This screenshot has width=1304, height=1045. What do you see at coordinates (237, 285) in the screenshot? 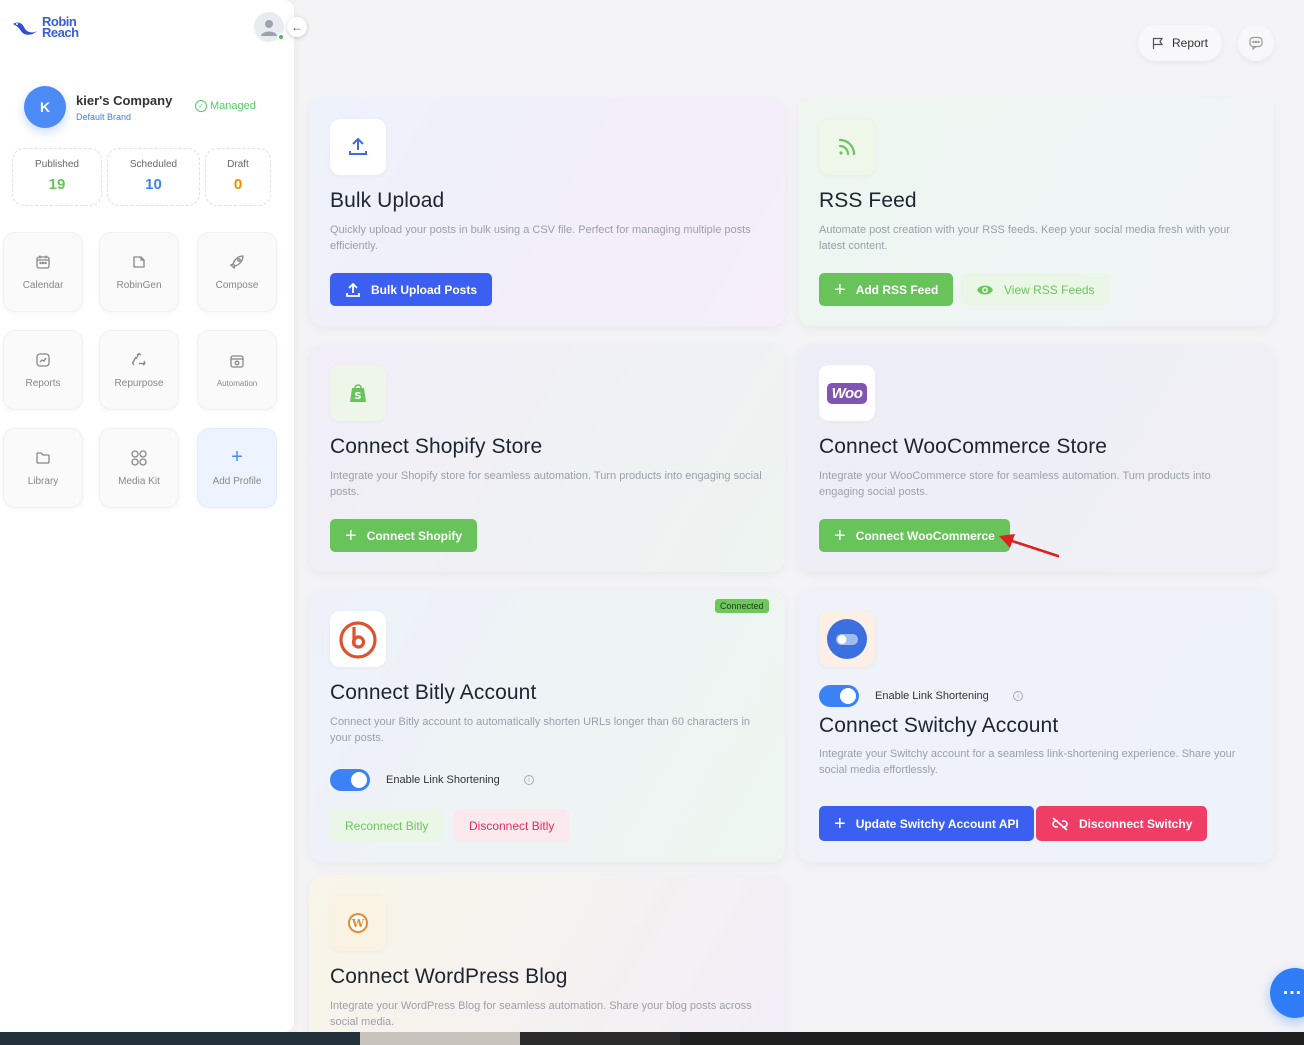
I see `tile-label: Compose` at bounding box center [237, 285].